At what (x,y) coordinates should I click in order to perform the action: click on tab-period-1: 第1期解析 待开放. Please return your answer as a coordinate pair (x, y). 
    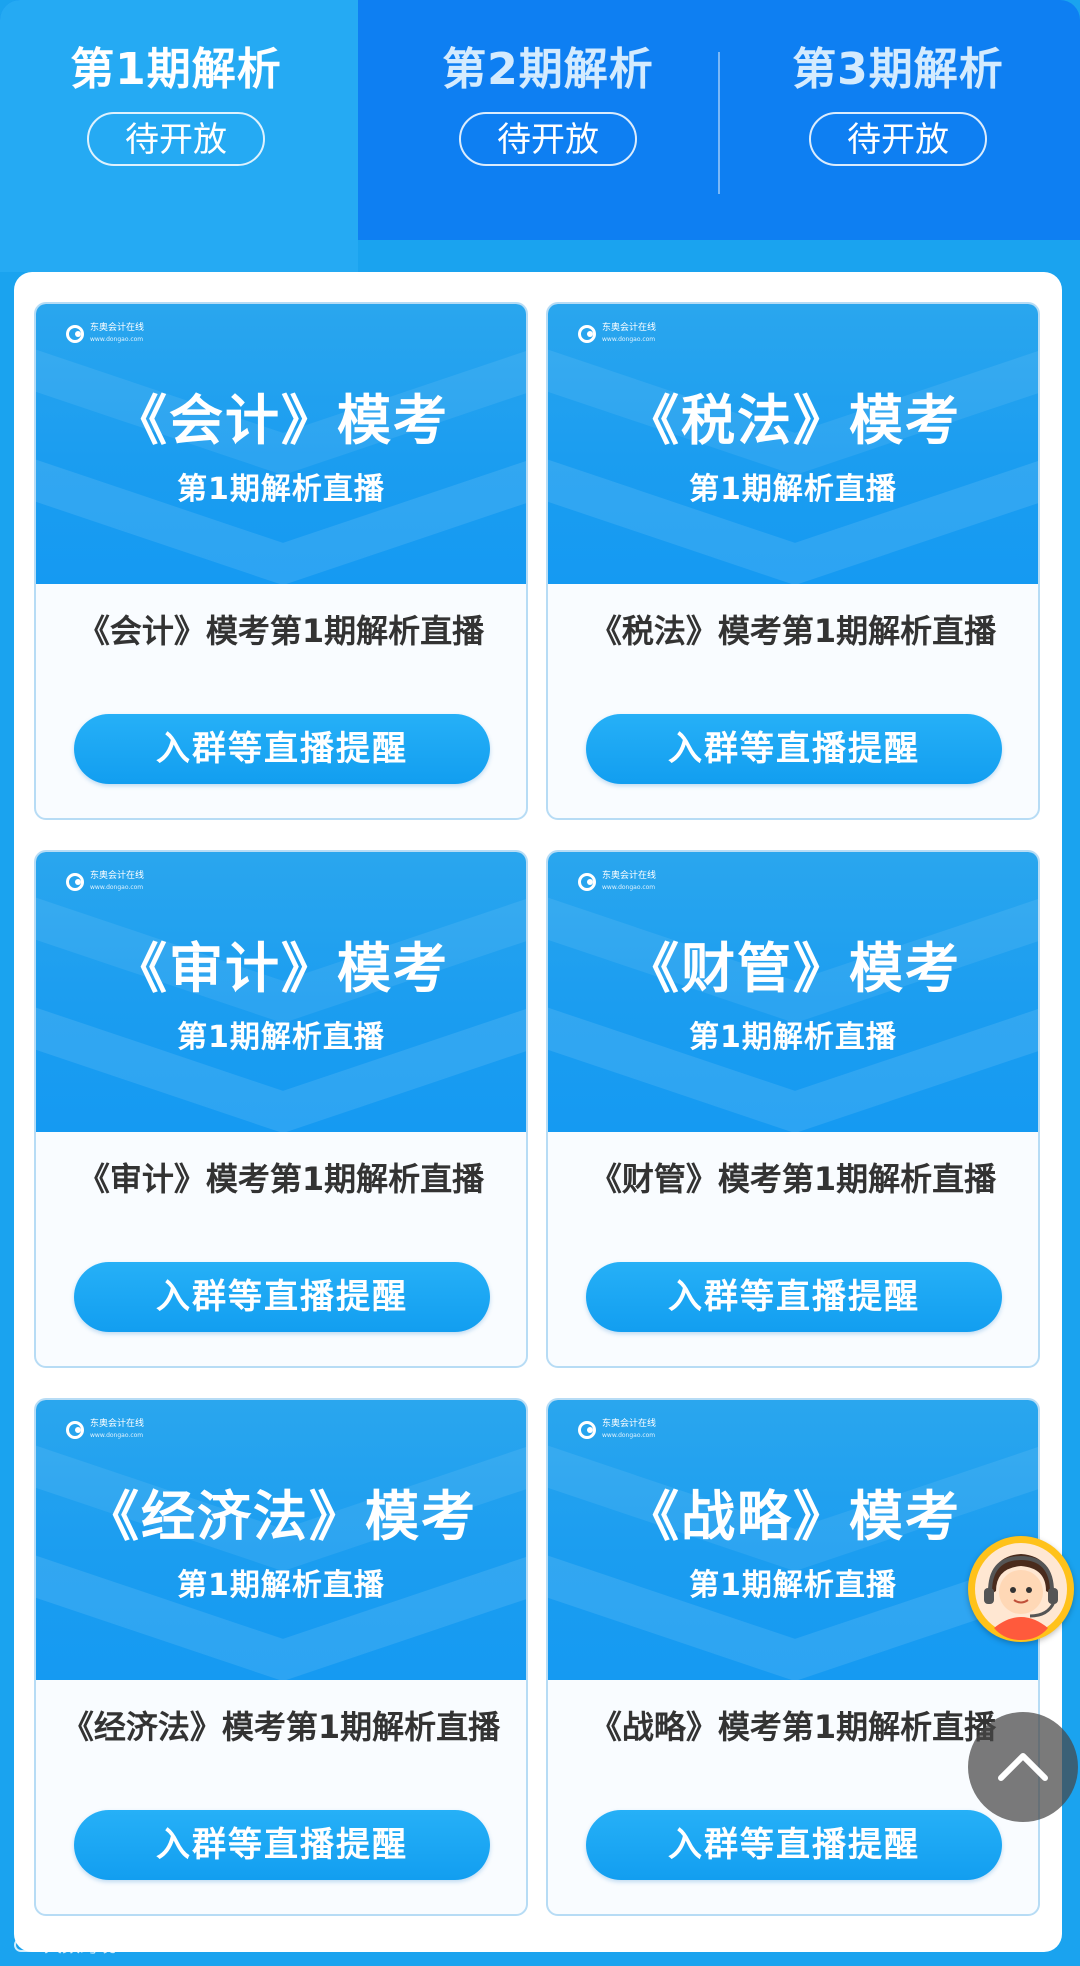
    Looking at the image, I should click on (176, 115).